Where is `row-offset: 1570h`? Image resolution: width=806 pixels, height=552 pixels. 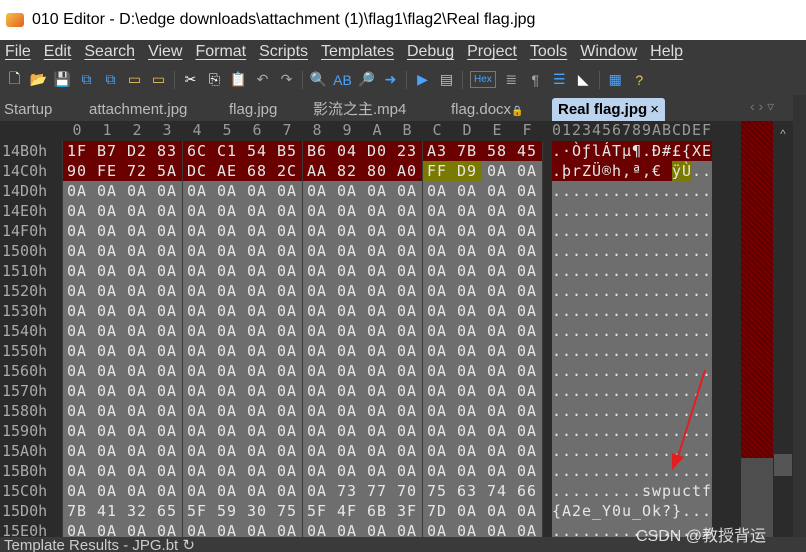 row-offset: 1570h is located at coordinates (25, 391).